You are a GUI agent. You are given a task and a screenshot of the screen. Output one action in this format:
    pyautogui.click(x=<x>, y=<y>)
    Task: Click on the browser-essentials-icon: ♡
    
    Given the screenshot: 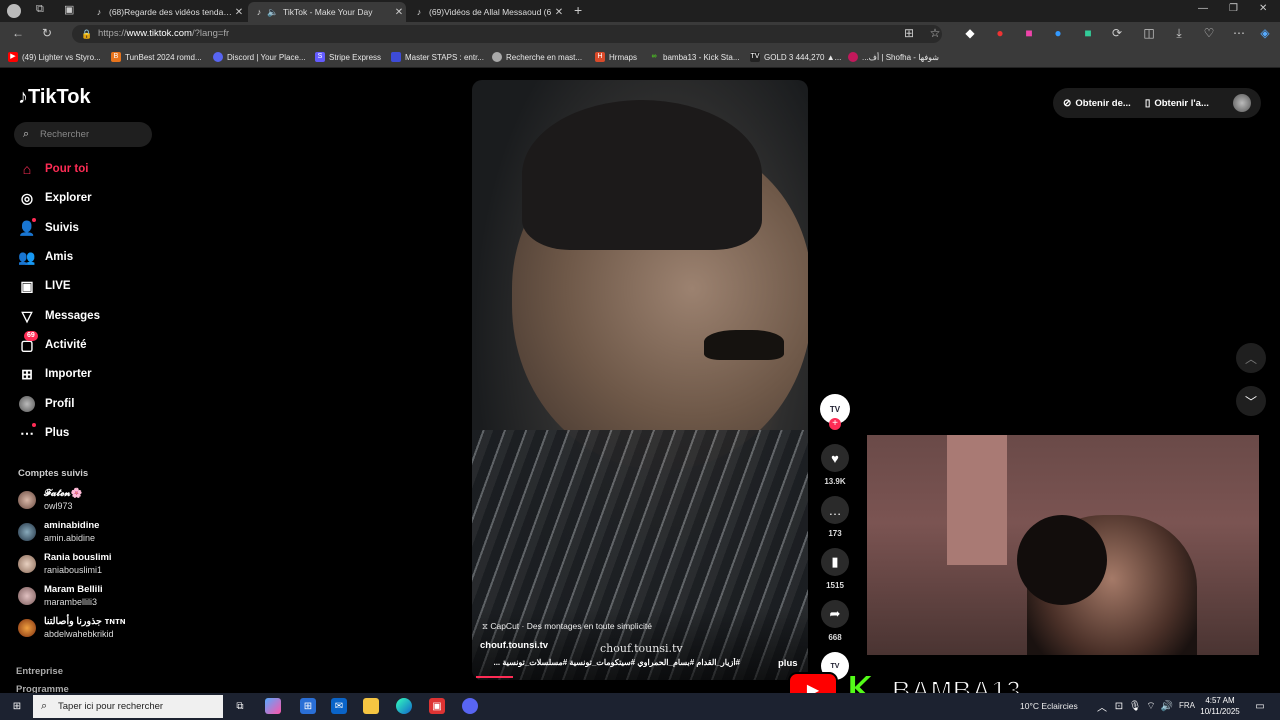 What is the action you would take?
    pyautogui.click(x=1209, y=33)
    